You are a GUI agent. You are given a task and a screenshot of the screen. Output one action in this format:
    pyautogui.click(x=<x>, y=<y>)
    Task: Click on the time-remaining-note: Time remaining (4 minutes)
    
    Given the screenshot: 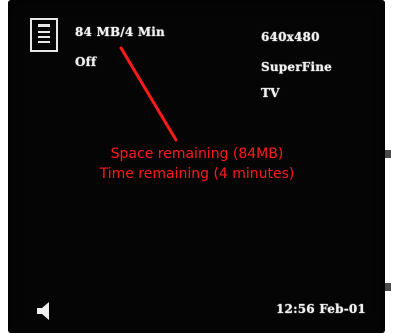 What is the action you would take?
    pyautogui.click(x=197, y=174)
    